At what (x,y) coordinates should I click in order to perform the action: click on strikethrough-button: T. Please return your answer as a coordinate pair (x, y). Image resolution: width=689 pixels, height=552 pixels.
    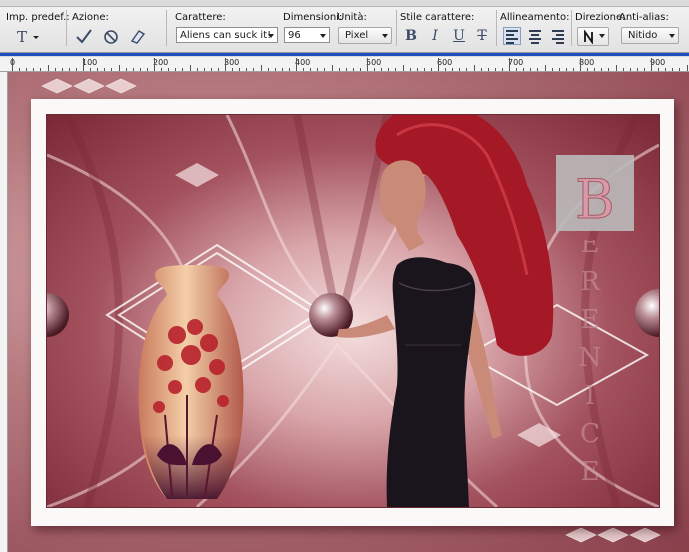
    Looking at the image, I should click on (482, 36).